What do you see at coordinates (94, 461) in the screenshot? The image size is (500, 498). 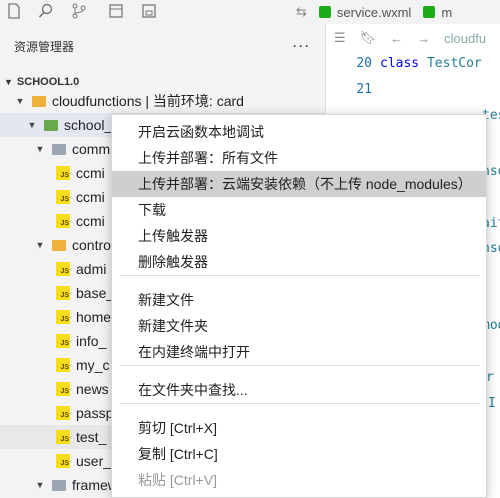 I see `tree-item-label: user_` at bounding box center [94, 461].